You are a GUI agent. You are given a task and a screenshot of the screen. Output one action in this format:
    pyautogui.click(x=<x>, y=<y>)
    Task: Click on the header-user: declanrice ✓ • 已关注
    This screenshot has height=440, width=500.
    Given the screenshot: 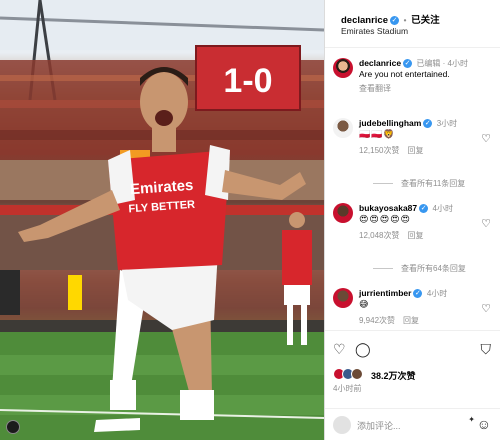 What is the action you would take?
    pyautogui.click(x=390, y=19)
    